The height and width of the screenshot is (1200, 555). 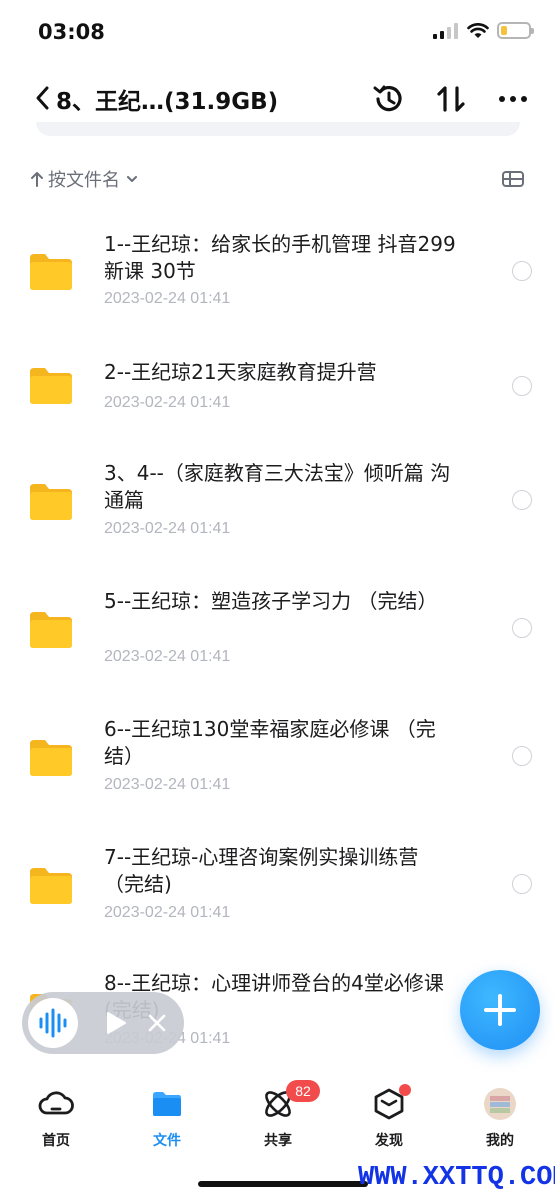 What do you see at coordinates (271, 601) in the screenshot?
I see `file-name: 5--王纪琼：塑造孩子学习力 （完结）` at bounding box center [271, 601].